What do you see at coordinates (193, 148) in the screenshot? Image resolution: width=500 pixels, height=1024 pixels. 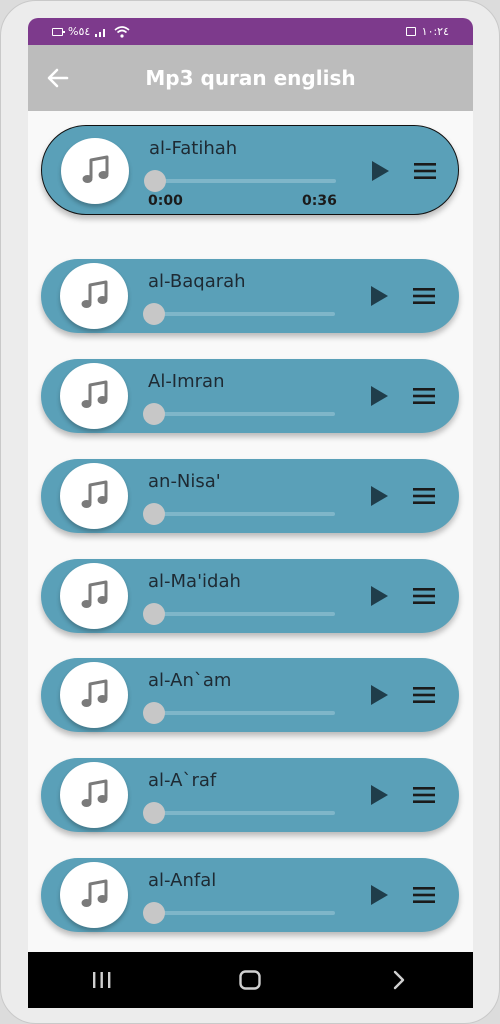 I see `track-title: al-Fatihah` at bounding box center [193, 148].